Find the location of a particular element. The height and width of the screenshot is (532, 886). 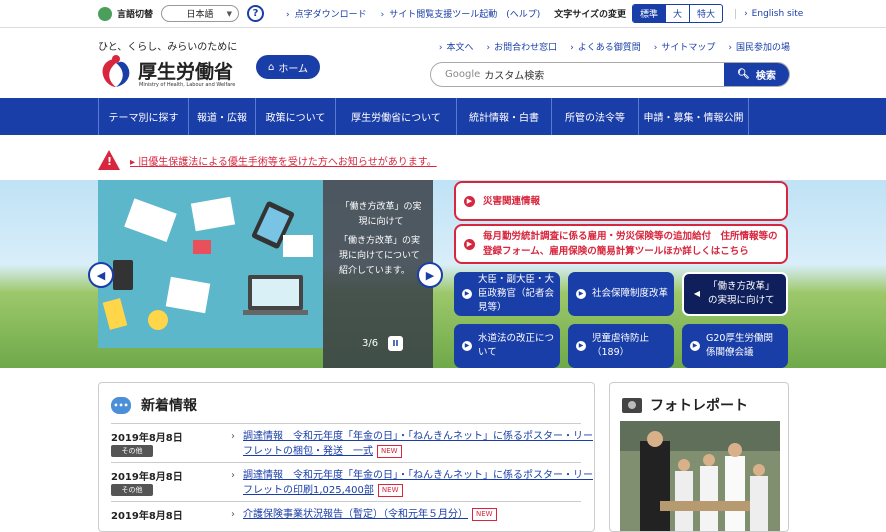

sitemap-link: サイトマップ is located at coordinates (684, 46).